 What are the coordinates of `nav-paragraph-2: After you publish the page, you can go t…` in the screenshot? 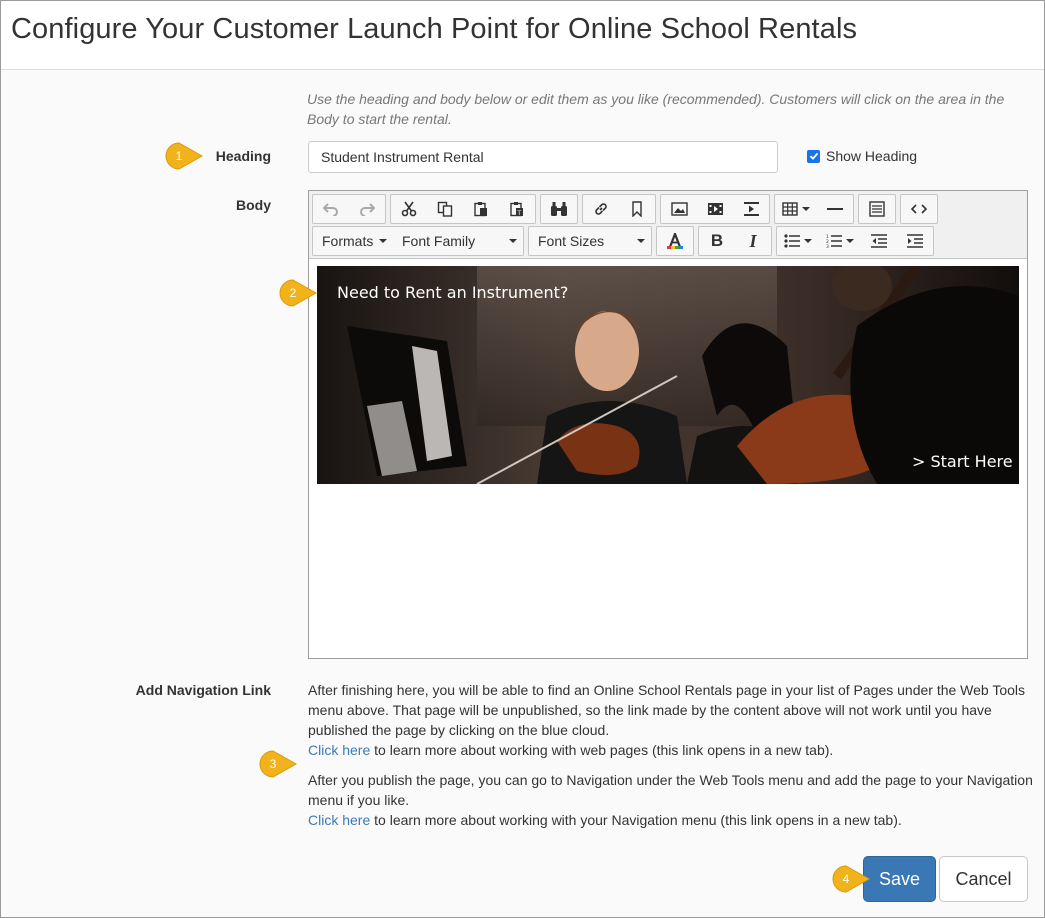 It's located at (670, 790).